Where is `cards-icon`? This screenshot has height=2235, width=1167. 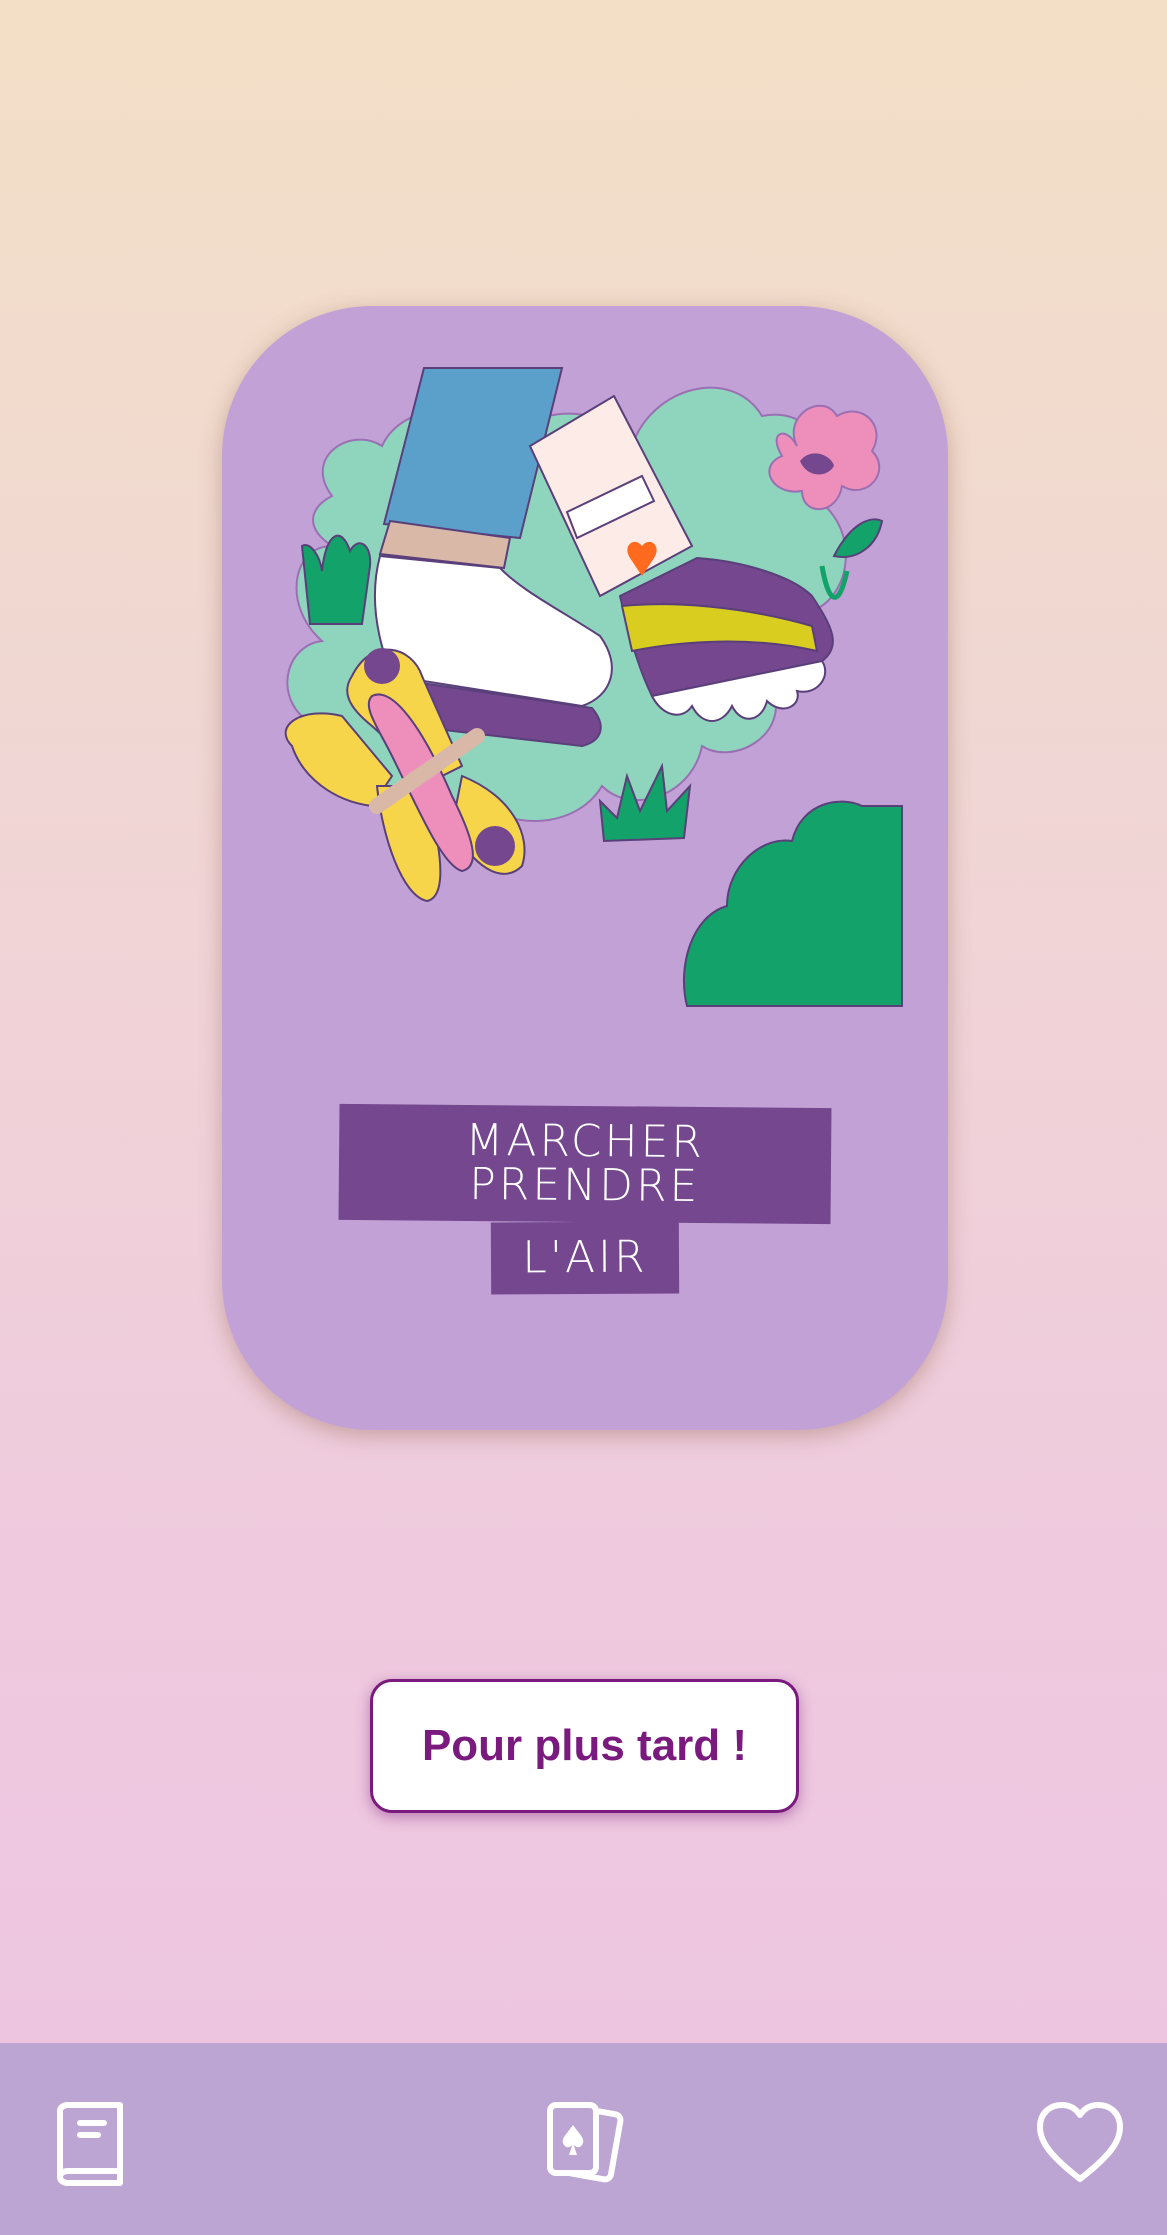
cards-icon is located at coordinates (585, 2142).